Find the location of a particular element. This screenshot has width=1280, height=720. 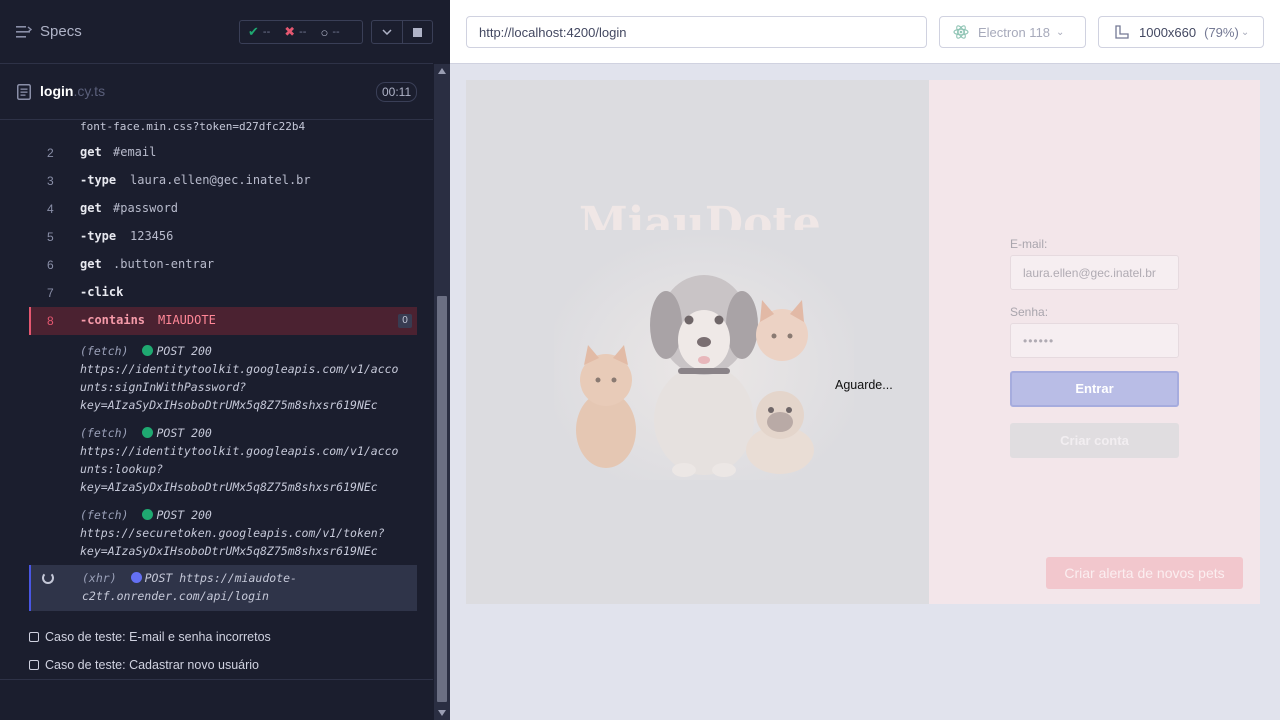

scroll-up-arrow-icon is located at coordinates (442, 71).